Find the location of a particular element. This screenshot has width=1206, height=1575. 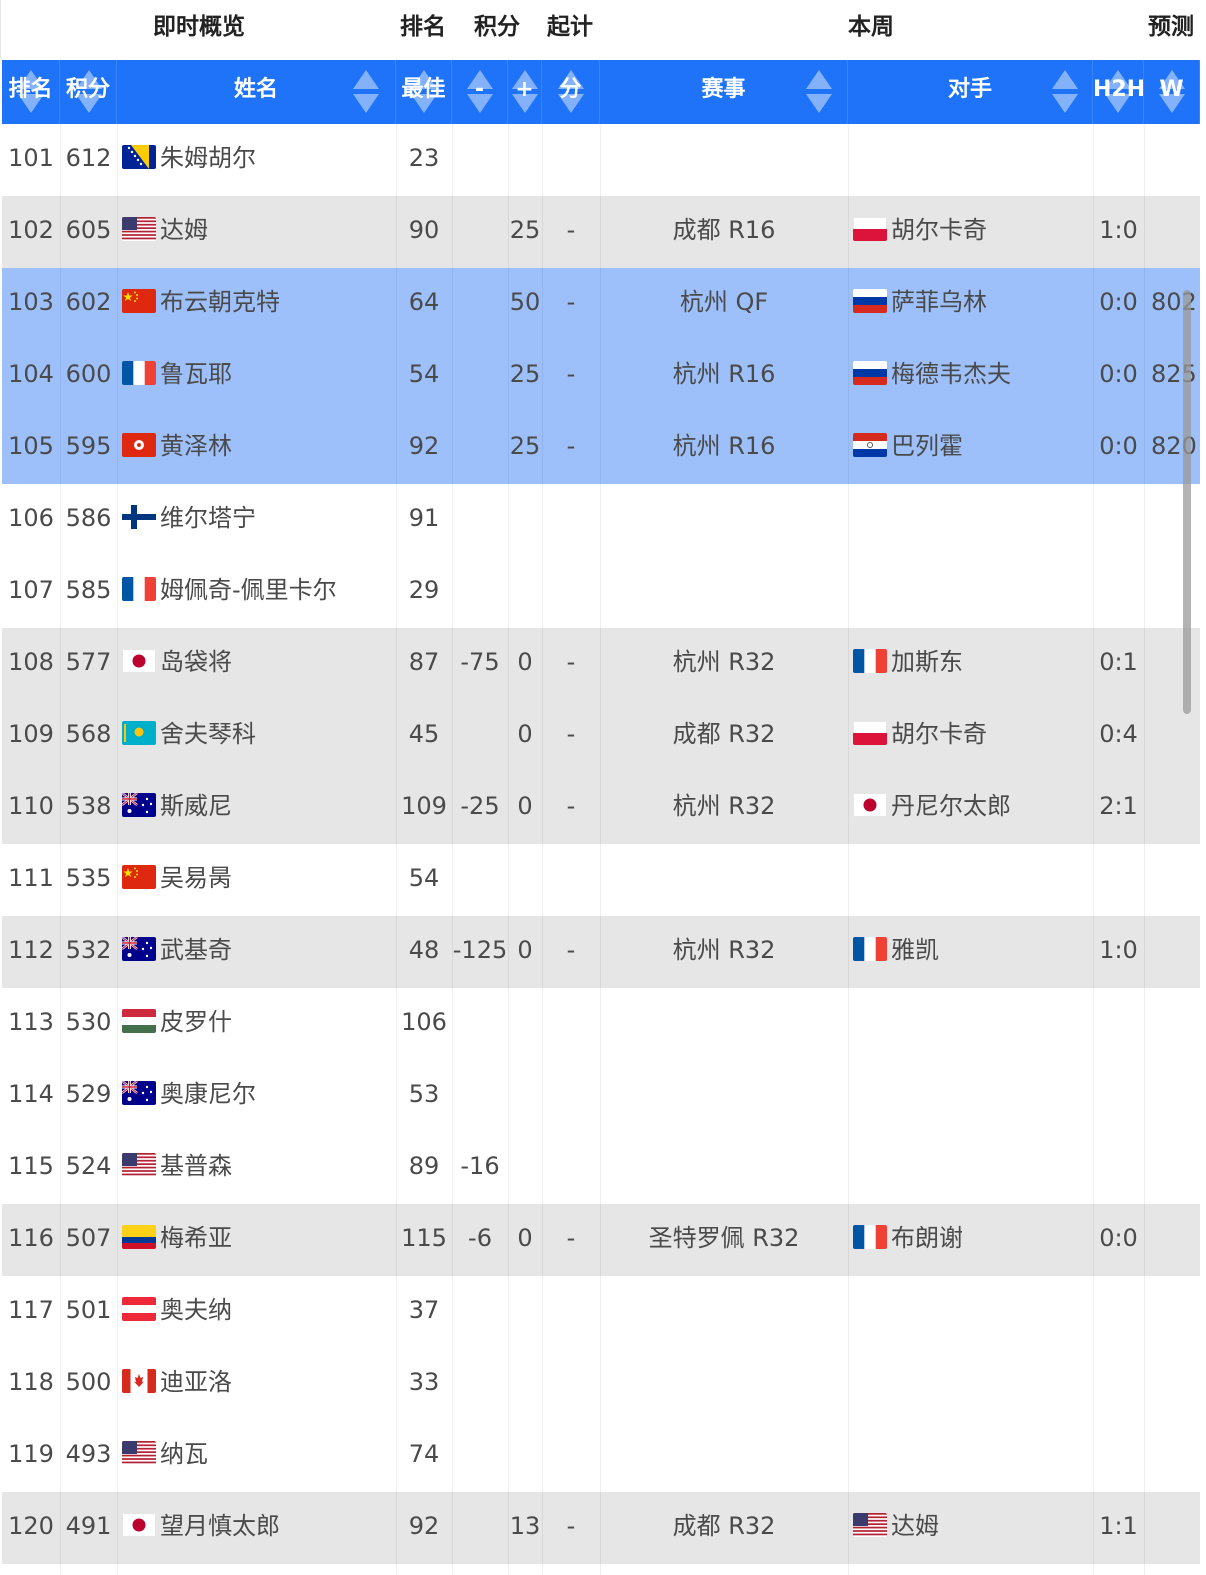

player-name-cell: 基普森 is located at coordinates (256, 1168).